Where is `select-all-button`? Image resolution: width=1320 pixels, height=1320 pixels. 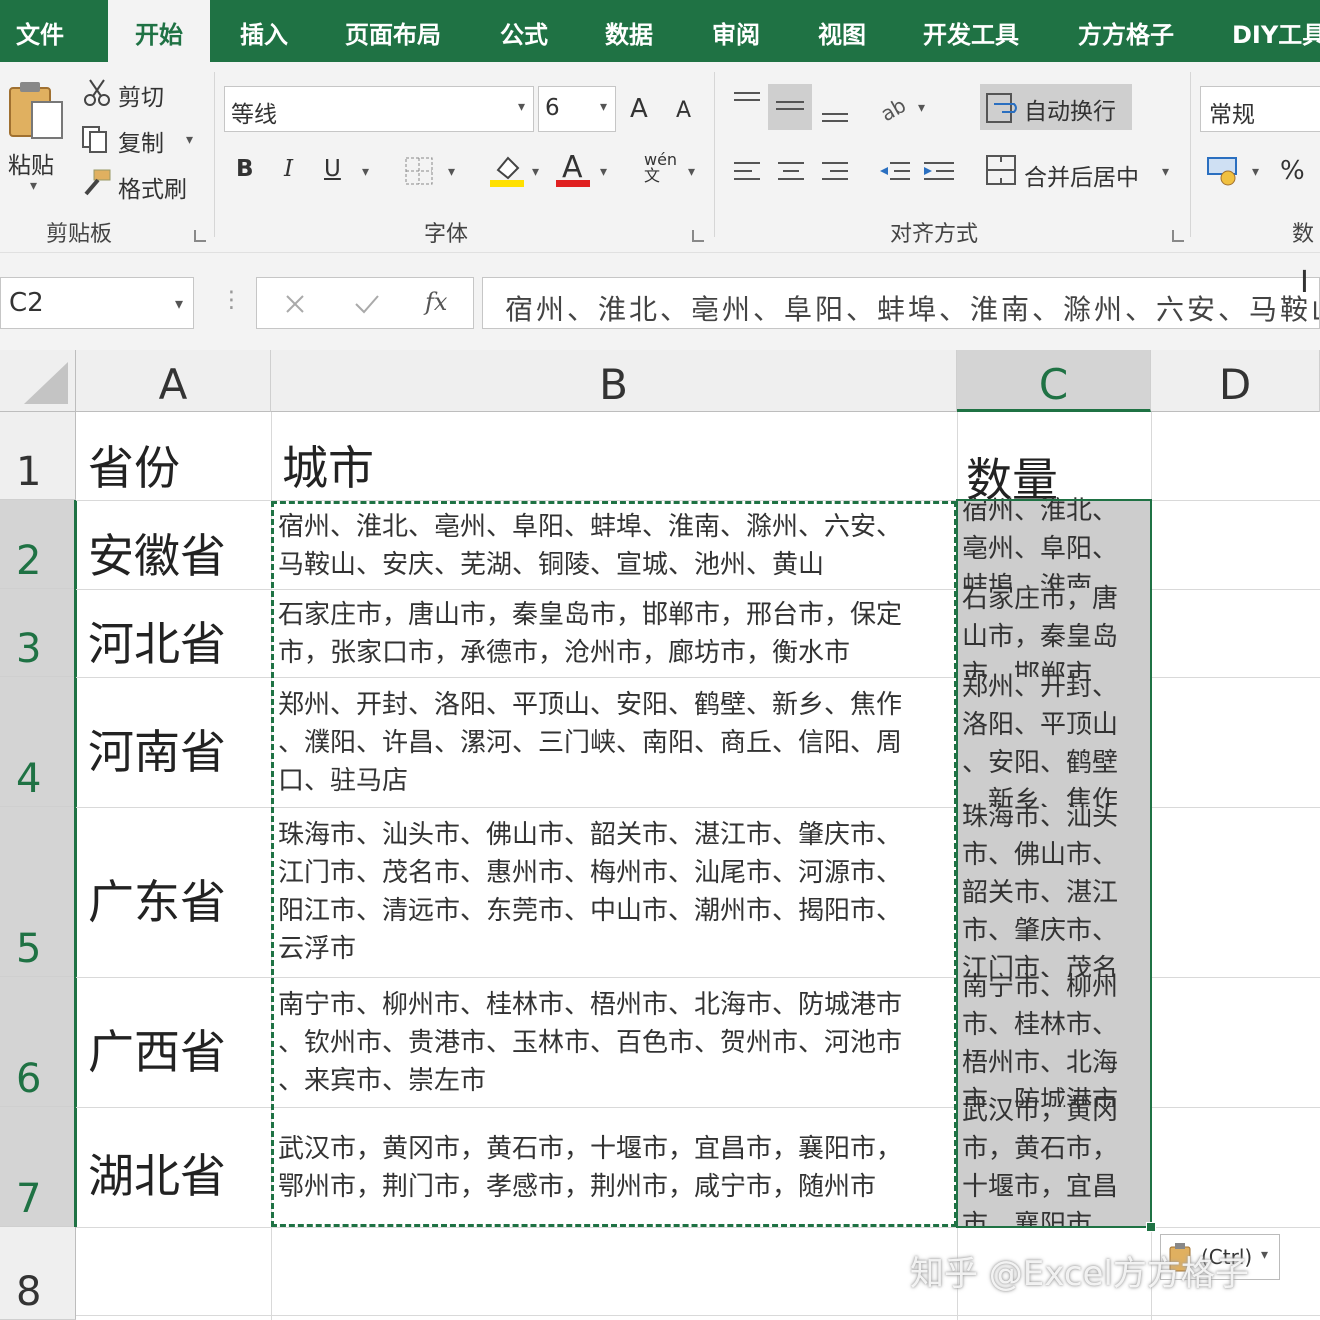
select-all-button is located at coordinates (38, 381).